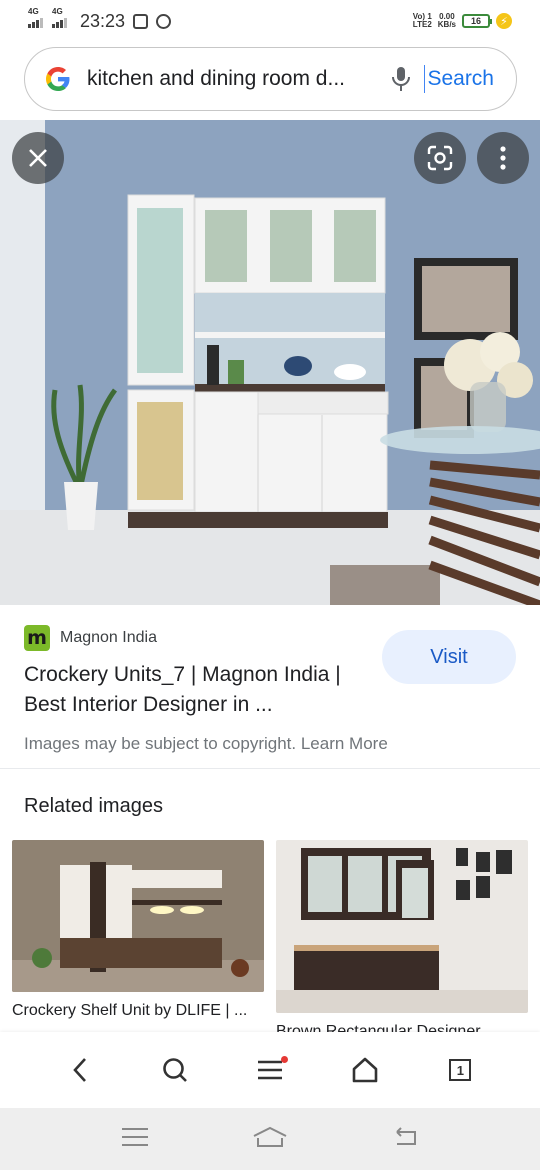 The height and width of the screenshot is (1170, 540). I want to click on visit-button: Visit, so click(449, 657).